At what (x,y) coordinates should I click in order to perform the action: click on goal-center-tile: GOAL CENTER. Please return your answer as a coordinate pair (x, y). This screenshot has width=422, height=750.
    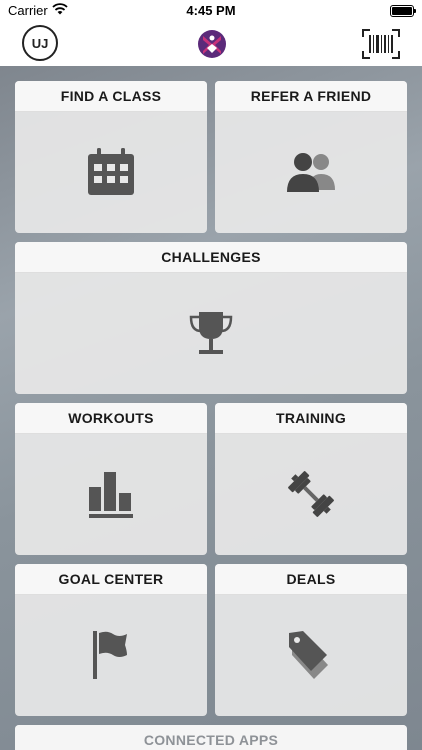
    Looking at the image, I should click on (111, 640).